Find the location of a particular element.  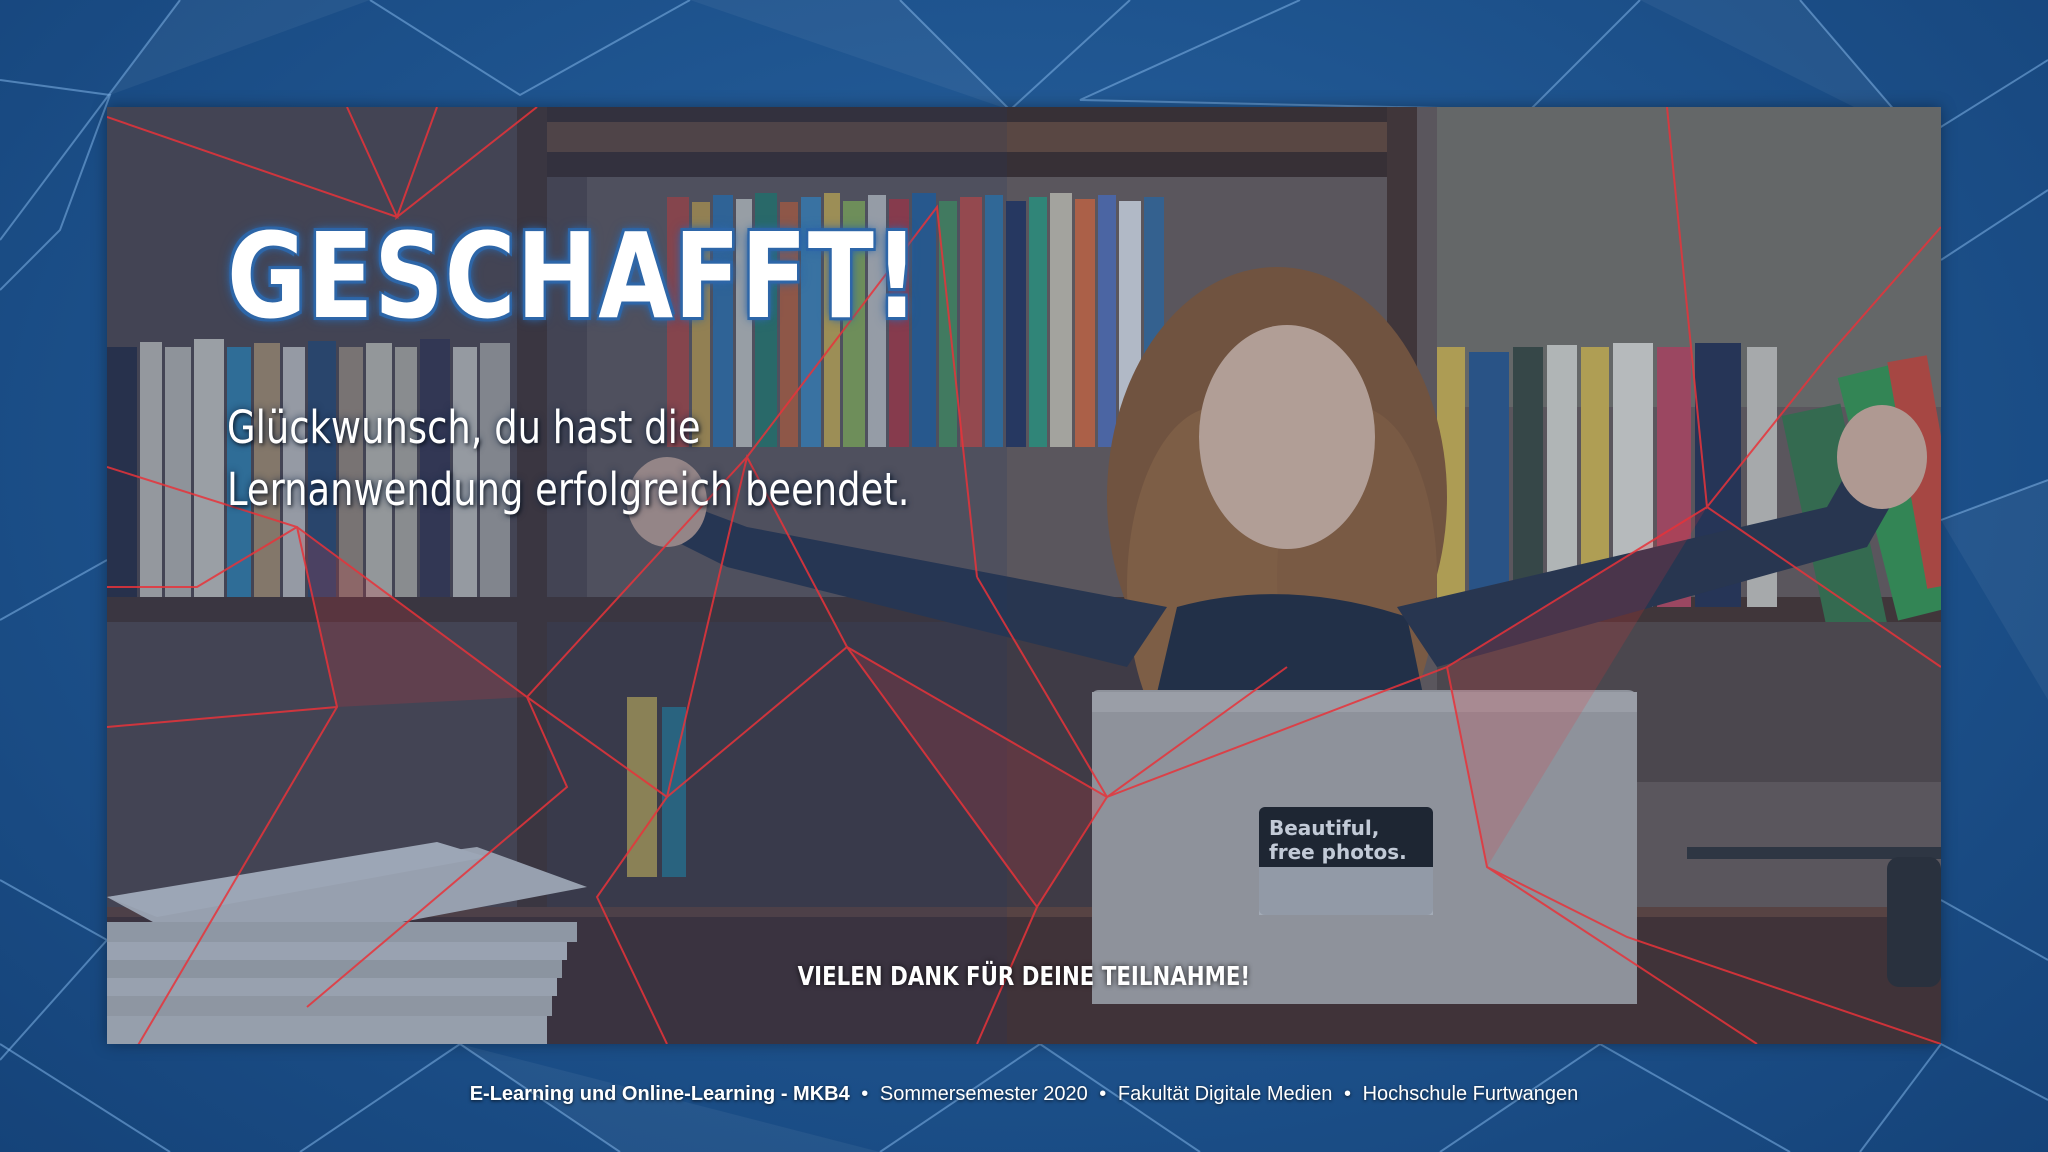

footer-university: Hochschule Furtwangen is located at coordinates (1470, 1094).